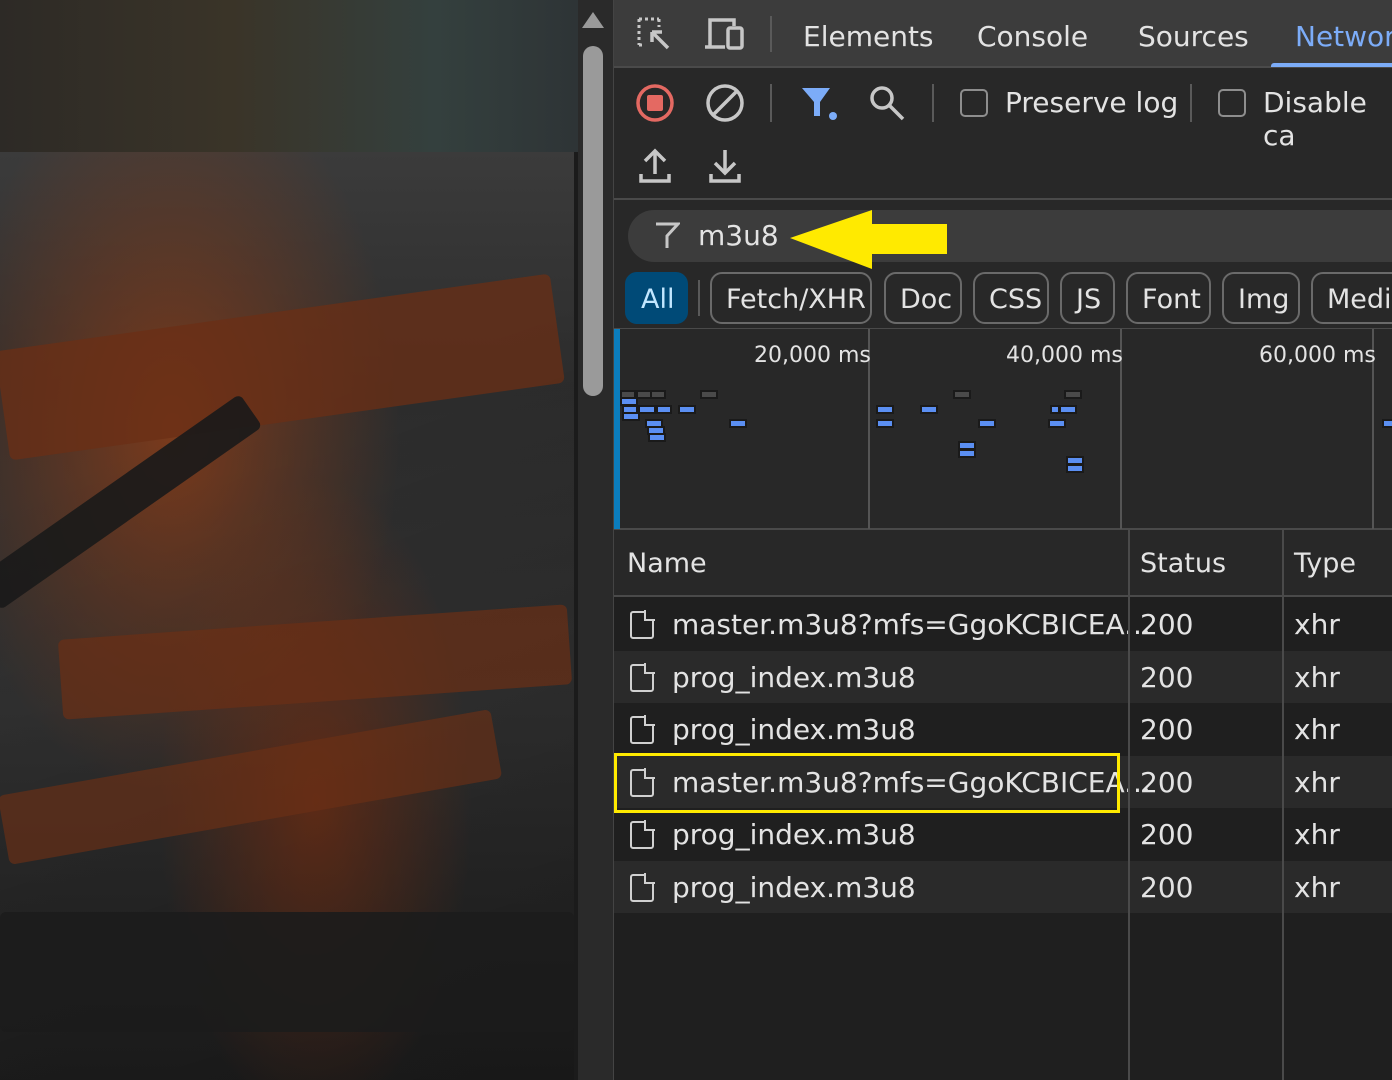 This screenshot has width=1392, height=1080. Describe the element at coordinates (1003, 135) in the screenshot. I see `network-toolbar: Preserve log Disable ca` at that location.